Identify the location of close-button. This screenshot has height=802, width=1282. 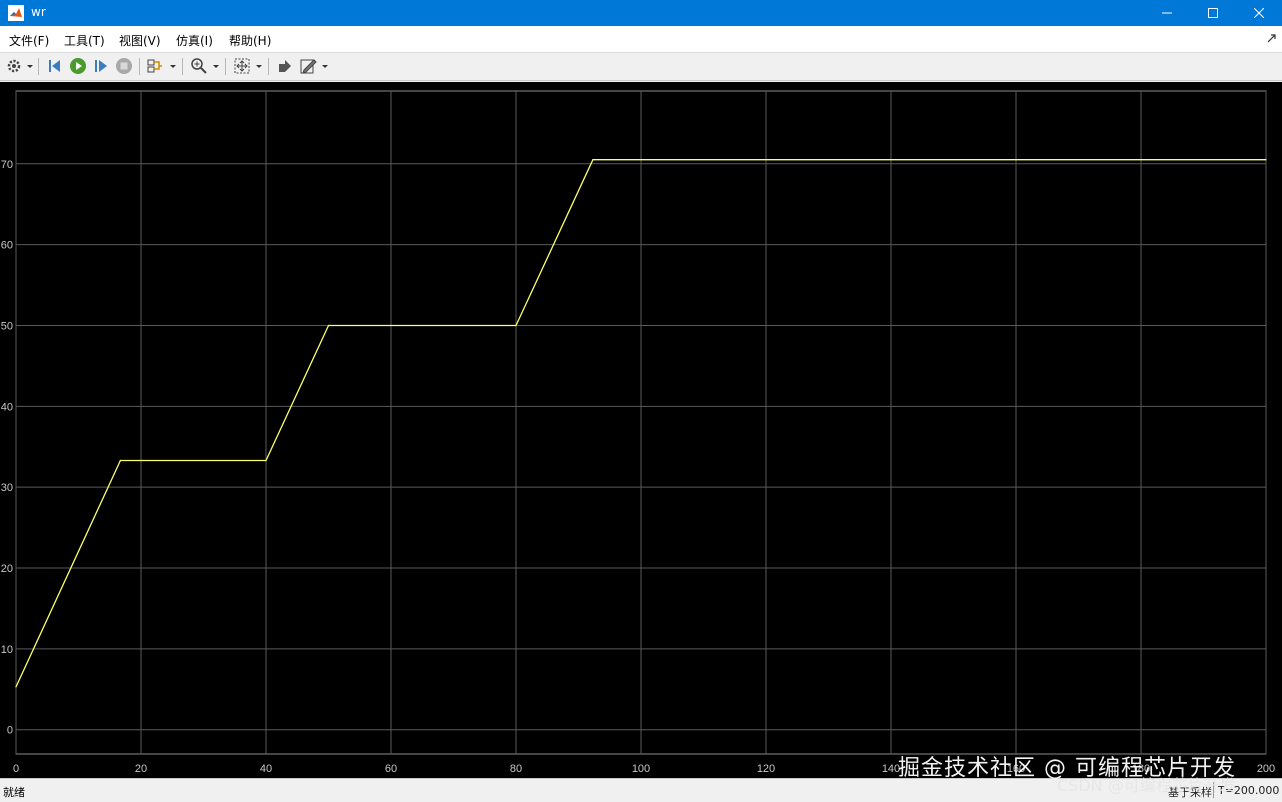
(1259, 13).